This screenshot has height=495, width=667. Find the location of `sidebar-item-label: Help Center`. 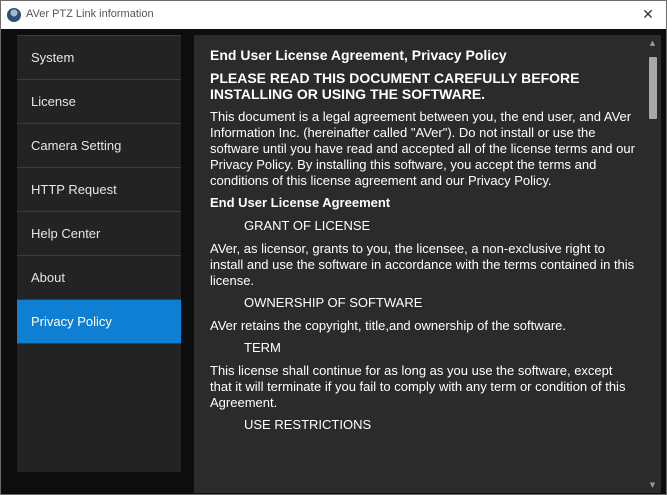

sidebar-item-label: Help Center is located at coordinates (66, 233).